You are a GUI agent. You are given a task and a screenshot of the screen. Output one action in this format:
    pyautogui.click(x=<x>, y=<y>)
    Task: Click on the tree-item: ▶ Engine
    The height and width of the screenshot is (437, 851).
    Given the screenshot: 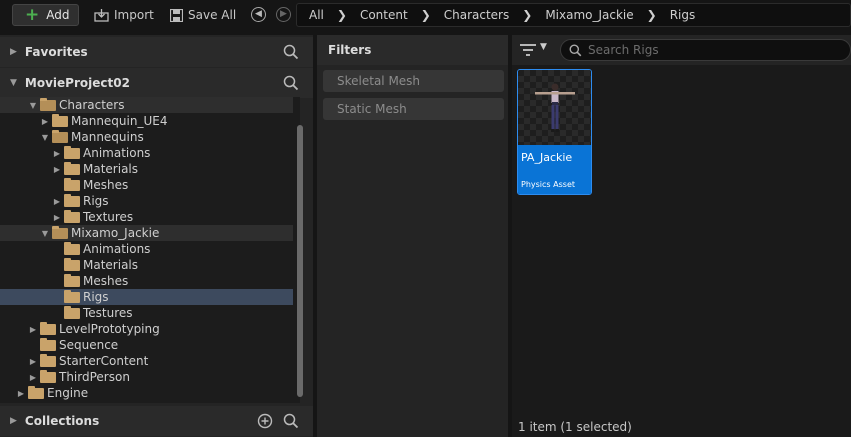 What is the action you would take?
    pyautogui.click(x=146, y=393)
    